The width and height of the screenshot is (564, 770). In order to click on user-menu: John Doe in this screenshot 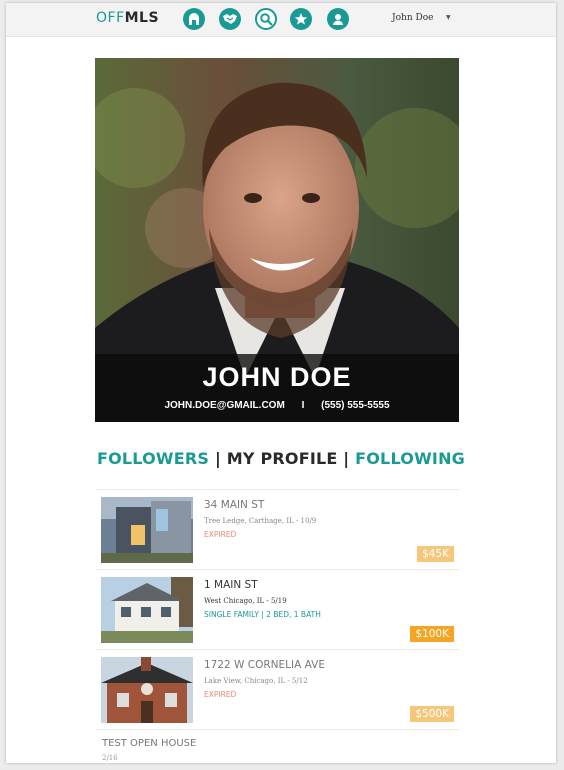, I will do `click(412, 18)`.